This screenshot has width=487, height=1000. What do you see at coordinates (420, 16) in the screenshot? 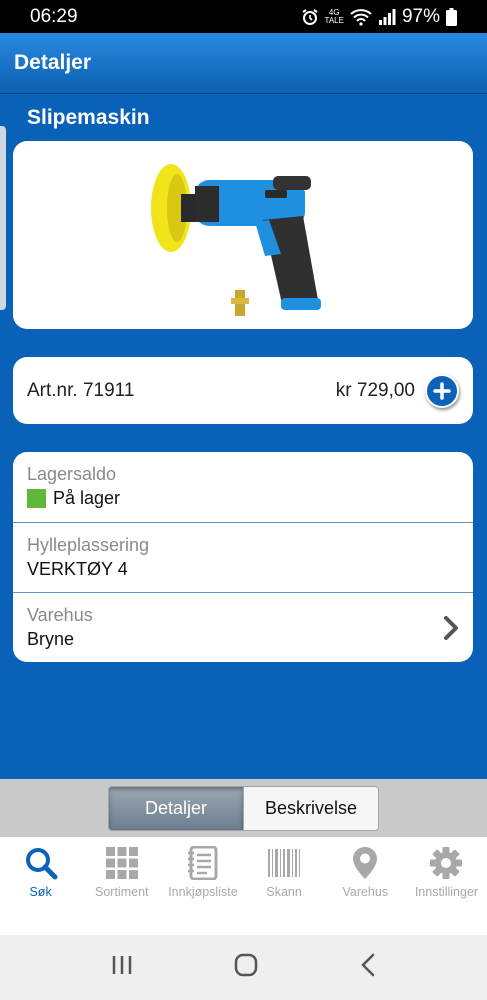
I see `battery-percent: 97%` at bounding box center [420, 16].